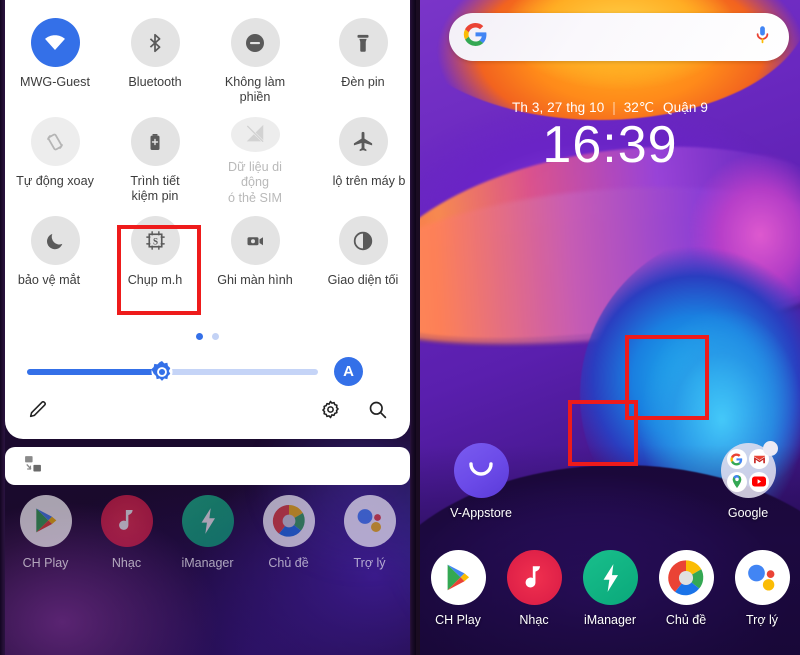 This screenshot has height=655, width=800. What do you see at coordinates (255, 57) in the screenshot?
I see `qs-tile-do-not-disturb: Không làm phiền` at bounding box center [255, 57].